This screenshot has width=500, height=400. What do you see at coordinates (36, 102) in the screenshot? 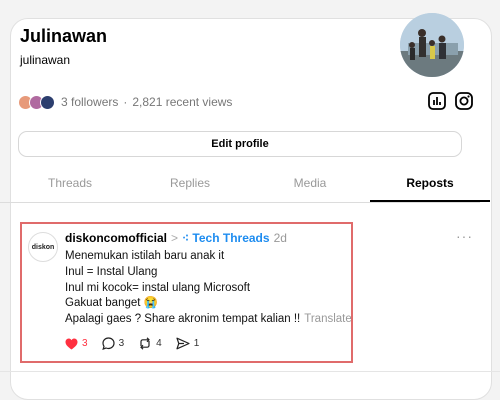
I see `follower-avatars` at bounding box center [36, 102].